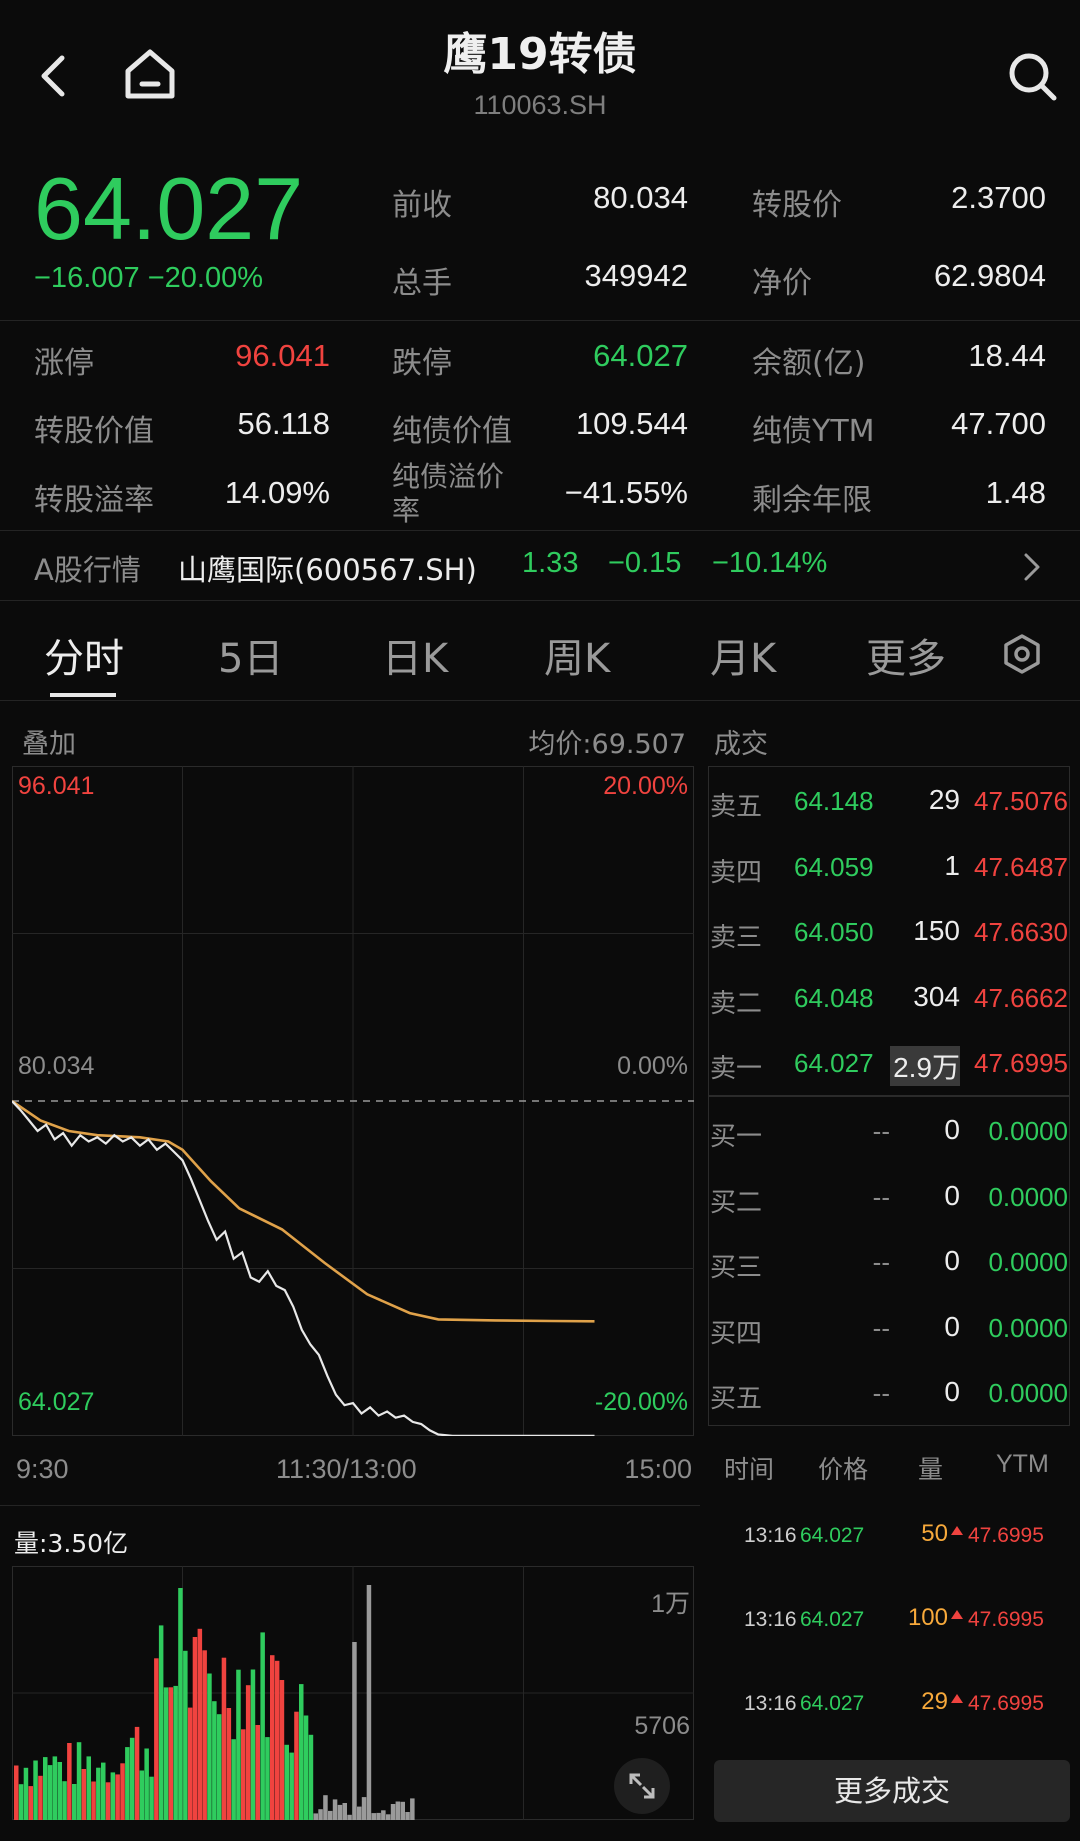  What do you see at coordinates (957, 1698) in the screenshot?
I see `up-arrow-icon` at bounding box center [957, 1698].